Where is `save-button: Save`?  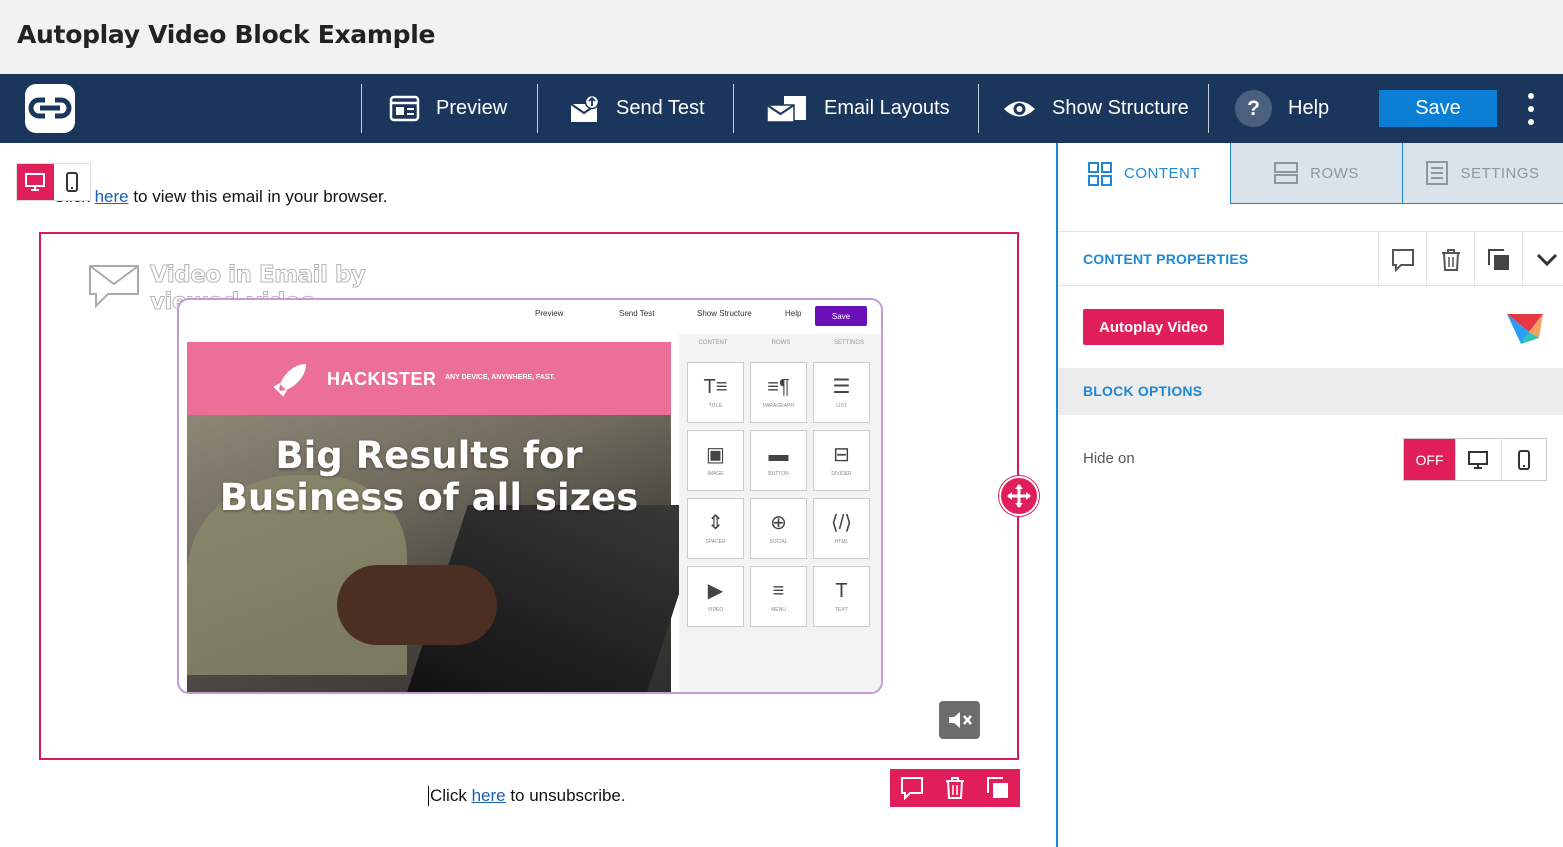
save-button: Save is located at coordinates (1438, 108).